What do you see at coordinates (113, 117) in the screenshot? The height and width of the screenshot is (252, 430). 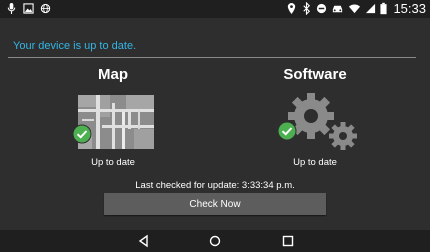 I see `map-section: Map Up to date` at bounding box center [113, 117].